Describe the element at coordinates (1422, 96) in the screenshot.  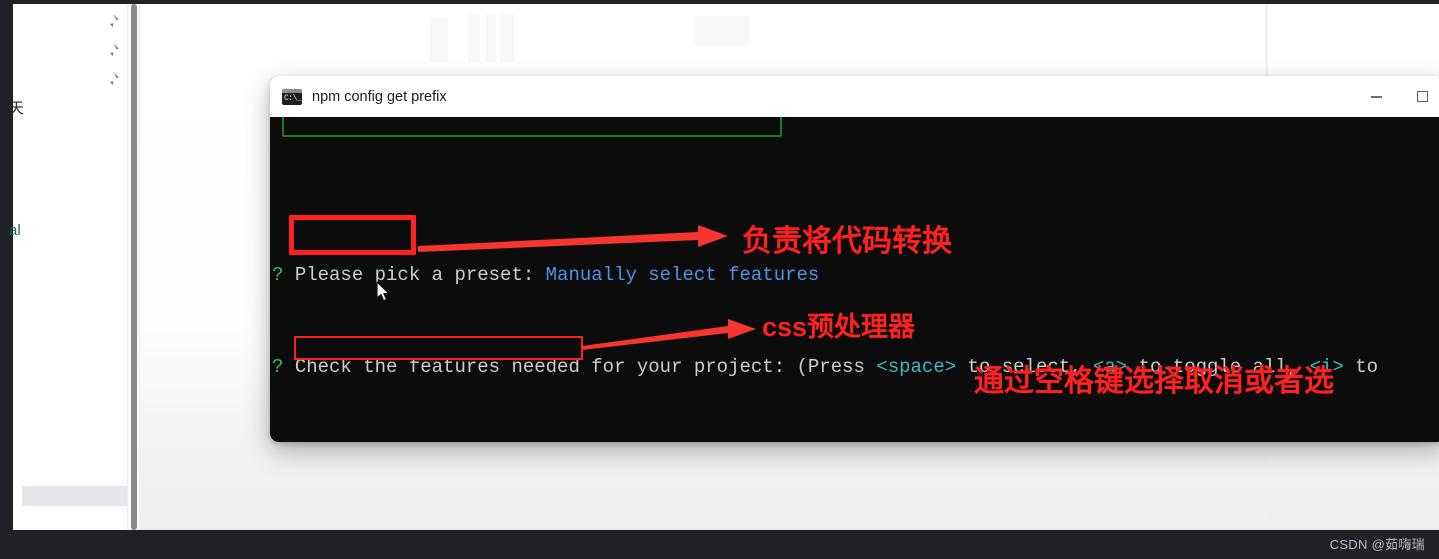
I see `maximize-icon` at that location.